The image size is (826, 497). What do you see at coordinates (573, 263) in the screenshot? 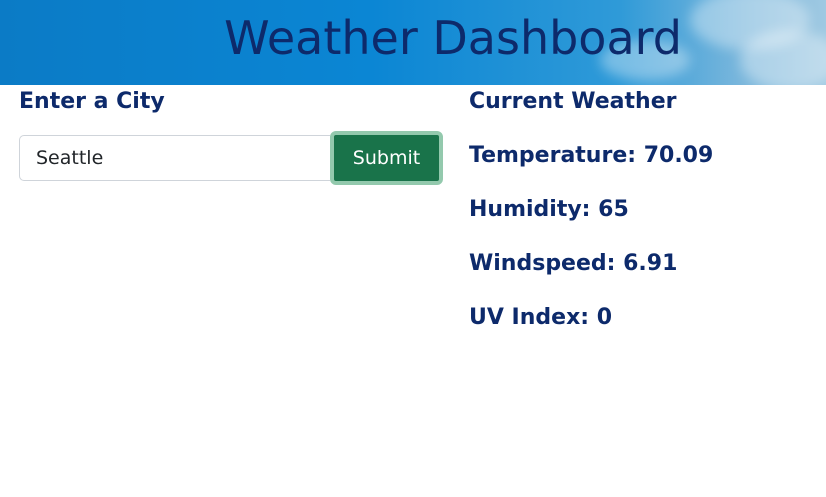
I see `windspeed-value: Windspeed: 6.91` at bounding box center [573, 263].